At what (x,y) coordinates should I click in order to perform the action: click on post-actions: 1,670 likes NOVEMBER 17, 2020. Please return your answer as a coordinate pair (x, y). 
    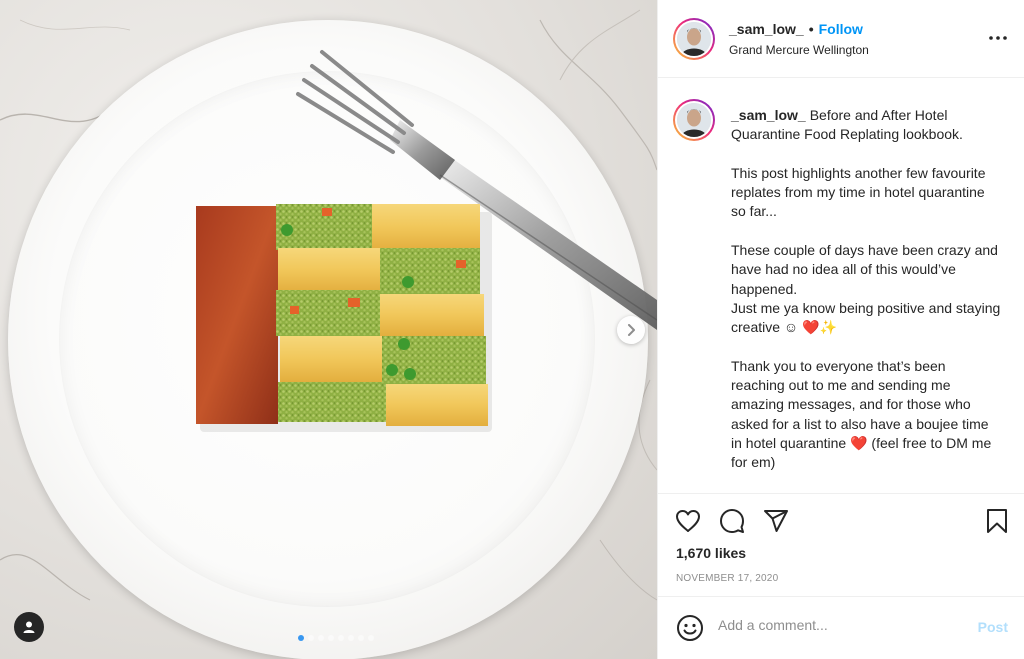
    Looking at the image, I should click on (841, 544).